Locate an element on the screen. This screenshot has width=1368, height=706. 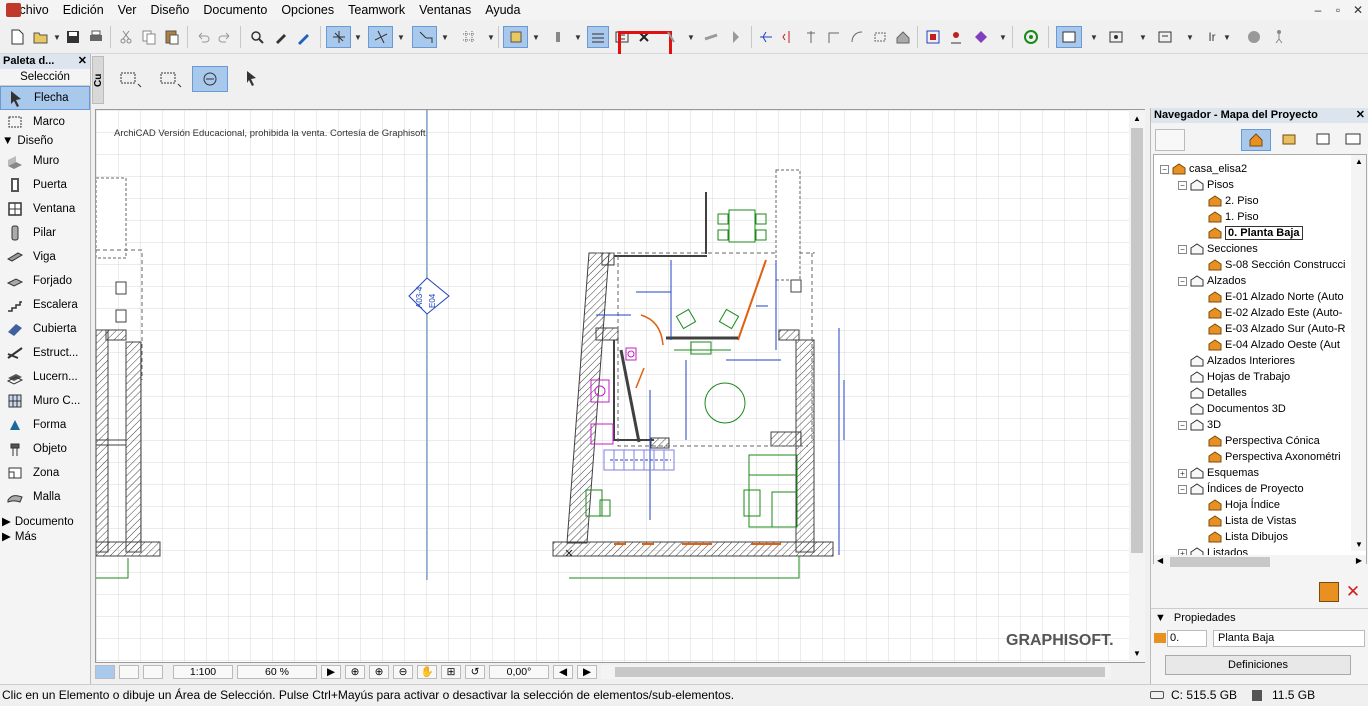
detail-icon is located at coordinates (711, 37).